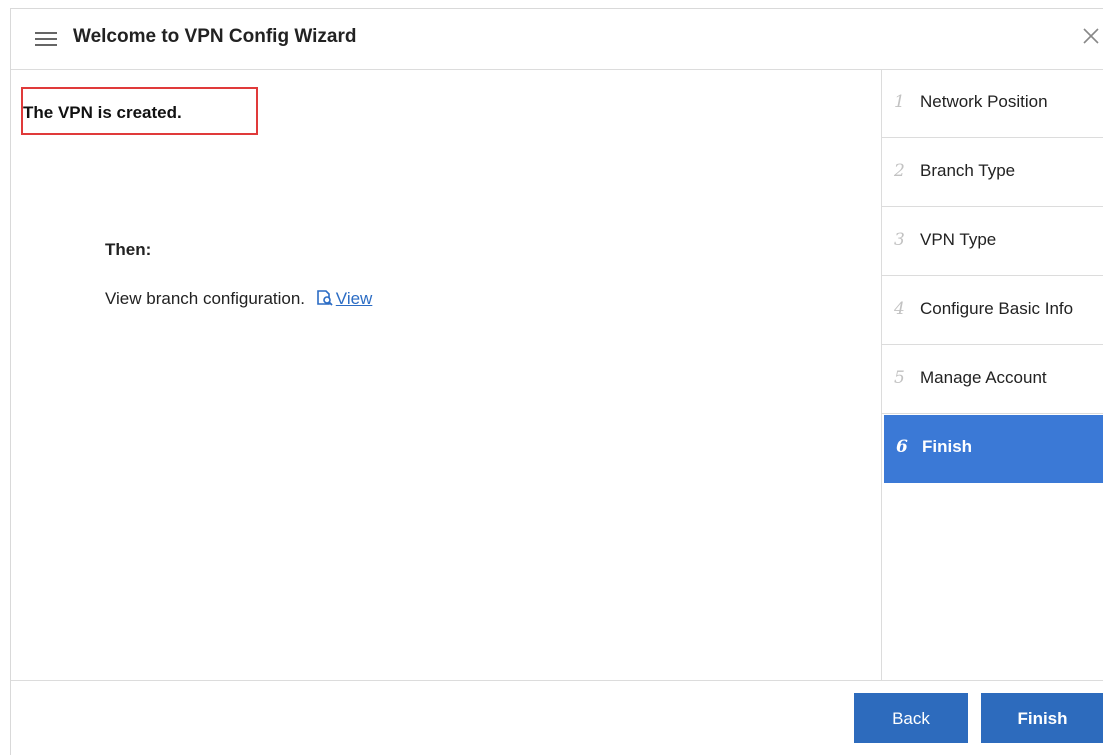 The height and width of the screenshot is (756, 1103). What do you see at coordinates (983, 377) in the screenshot?
I see `step-label: Manage Account` at bounding box center [983, 377].